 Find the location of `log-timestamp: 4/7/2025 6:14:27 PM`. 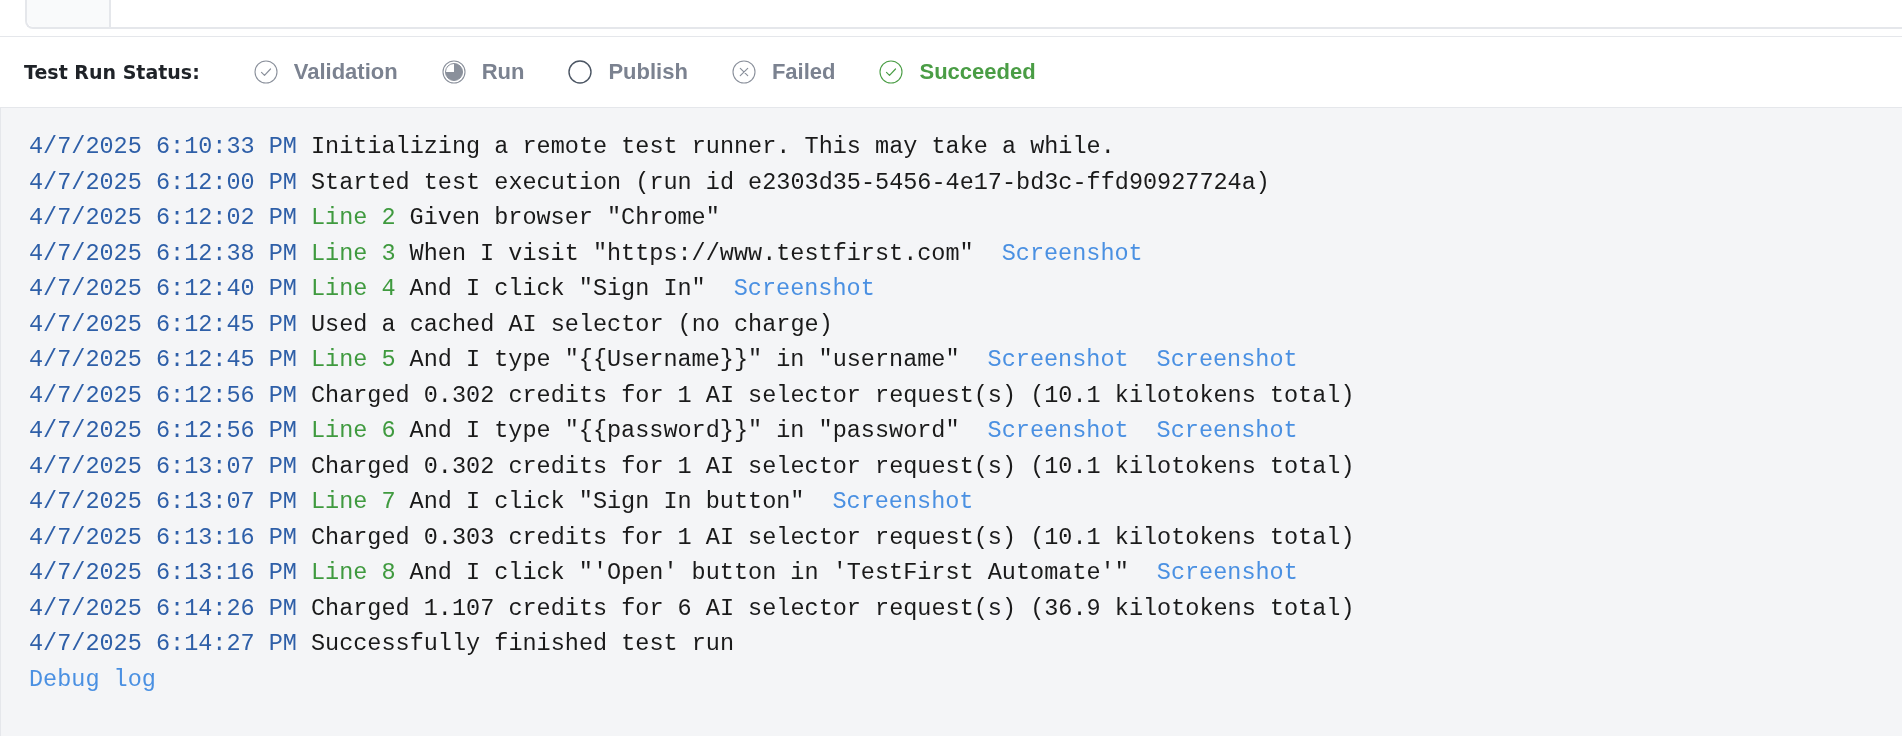

log-timestamp: 4/7/2025 6:14:27 PM is located at coordinates (163, 644).